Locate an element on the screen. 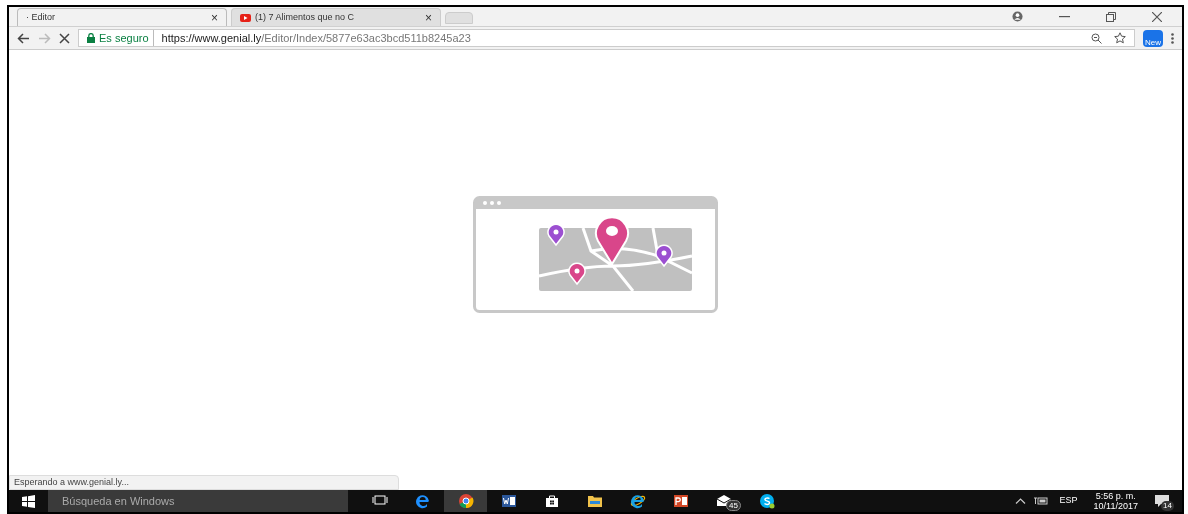  taskbar-app-button is located at coordinates (465, 501).